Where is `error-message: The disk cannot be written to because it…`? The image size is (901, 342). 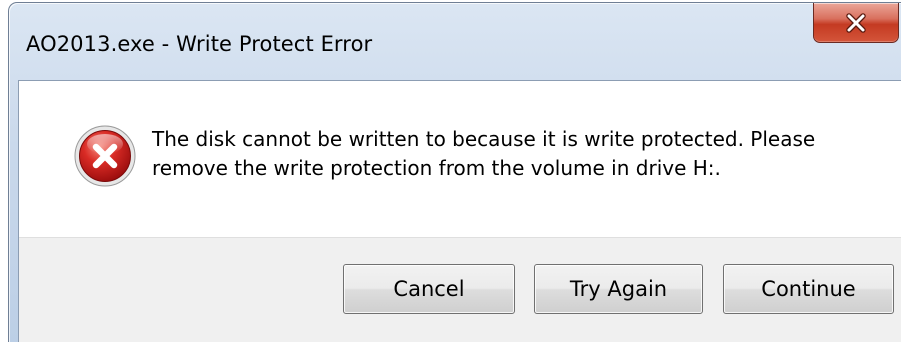
error-message: The disk cannot be written to because it… is located at coordinates (484, 153).